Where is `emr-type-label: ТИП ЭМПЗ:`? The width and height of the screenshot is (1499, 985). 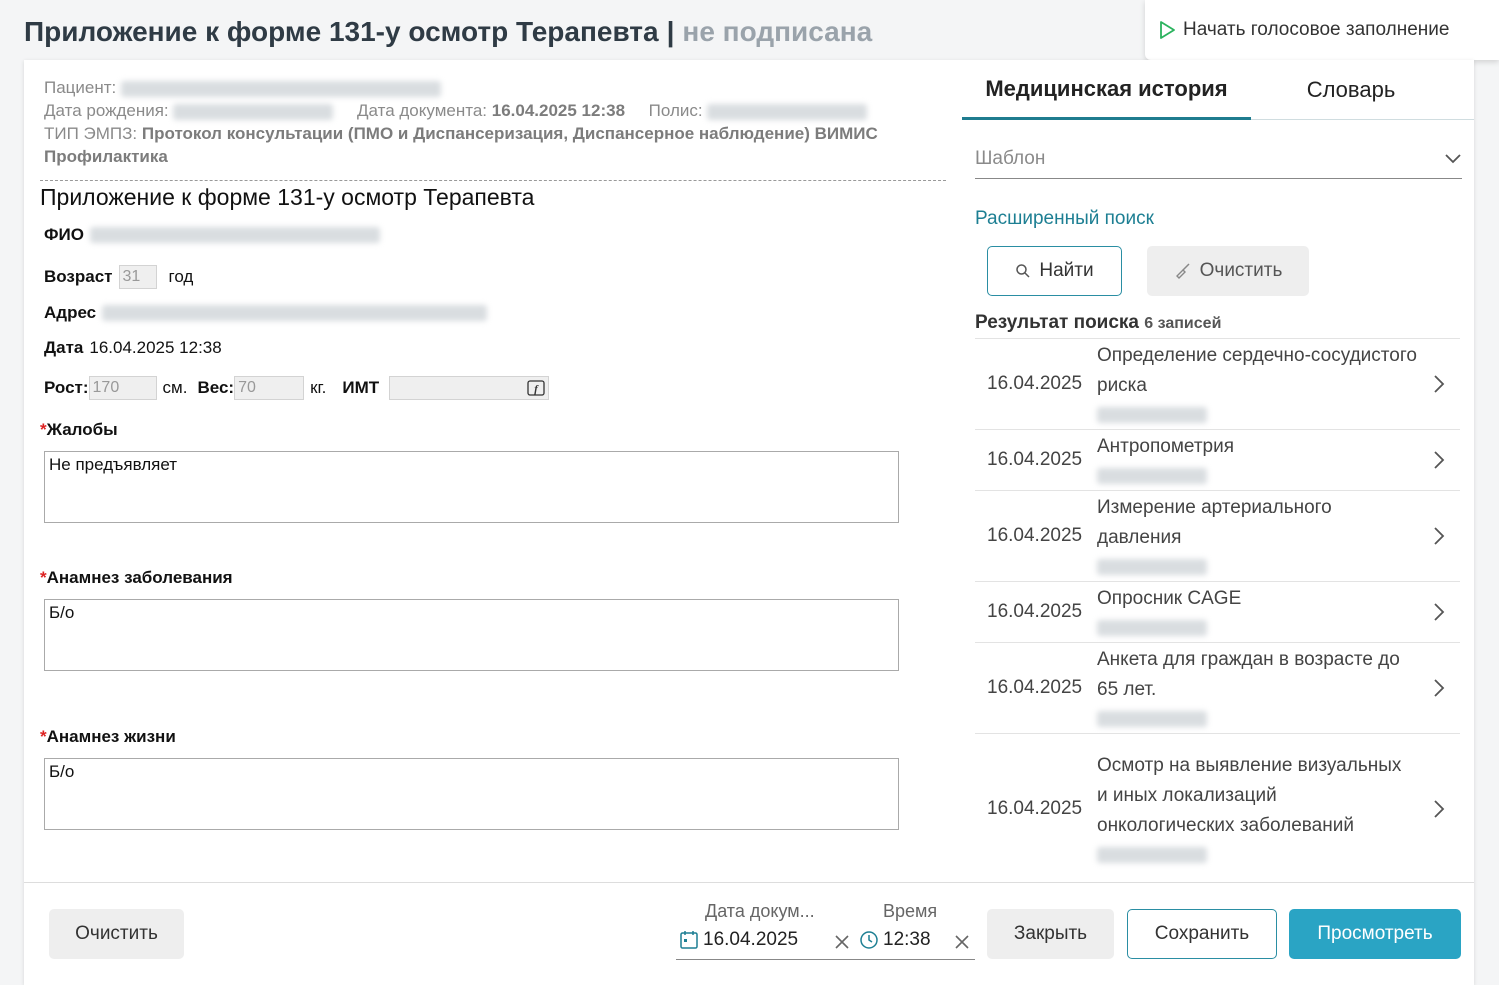 emr-type-label: ТИП ЭМПЗ: is located at coordinates (91, 133).